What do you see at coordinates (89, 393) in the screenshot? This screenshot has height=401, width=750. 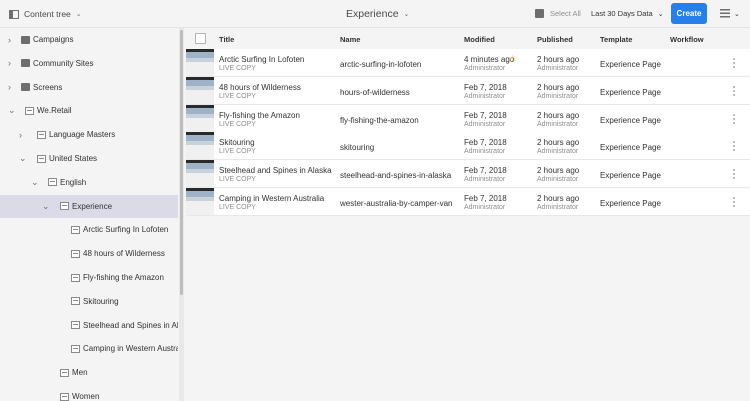 I see `tree-item: Women` at bounding box center [89, 393].